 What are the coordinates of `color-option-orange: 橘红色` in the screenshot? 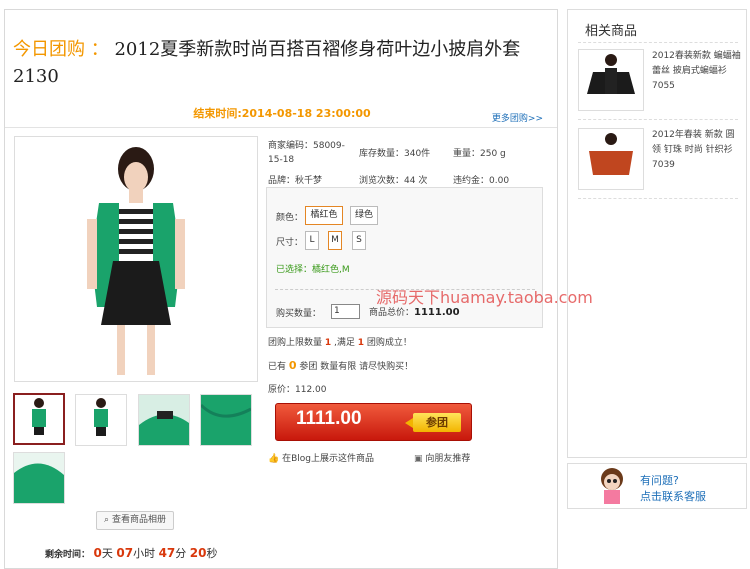 It's located at (324, 215).